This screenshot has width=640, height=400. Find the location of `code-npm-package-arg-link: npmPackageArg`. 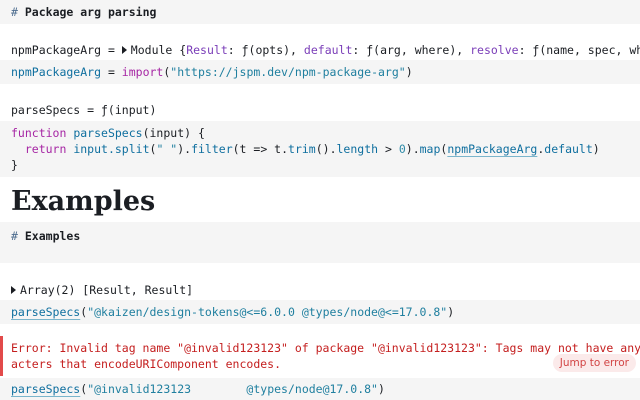

code-npm-package-arg-link: npmPackageArg is located at coordinates (492, 149).